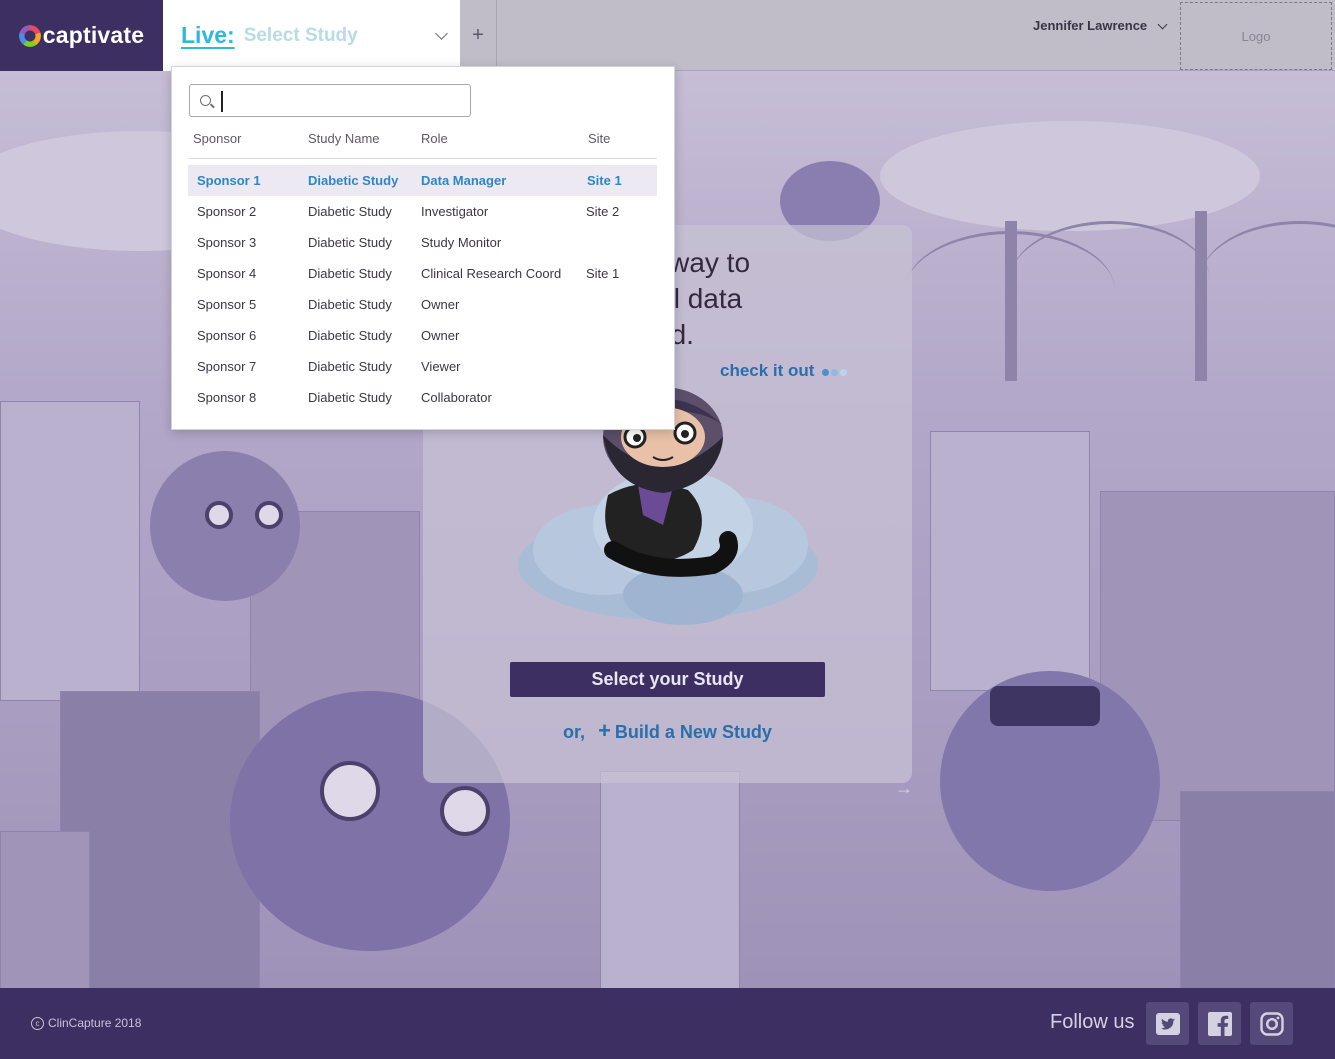  Describe the element at coordinates (423, 158) in the screenshot. I see `header-divider` at that location.